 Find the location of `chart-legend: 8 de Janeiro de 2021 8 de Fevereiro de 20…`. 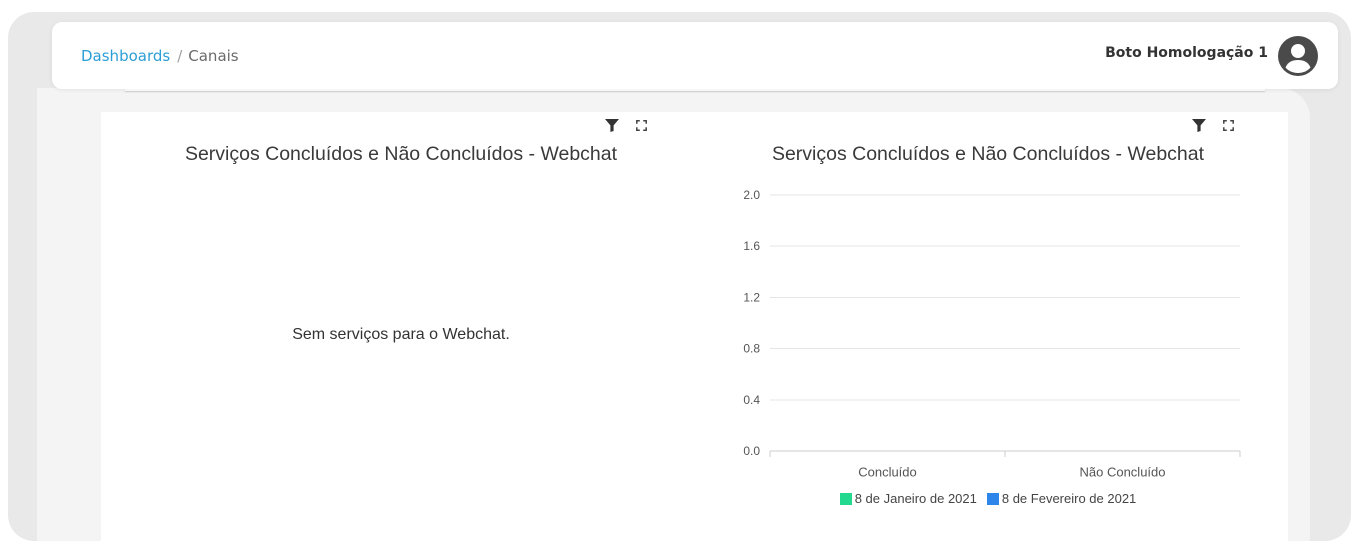

chart-legend: 8 de Janeiro de 2021 8 de Fevereiro de 20… is located at coordinates (988, 499).